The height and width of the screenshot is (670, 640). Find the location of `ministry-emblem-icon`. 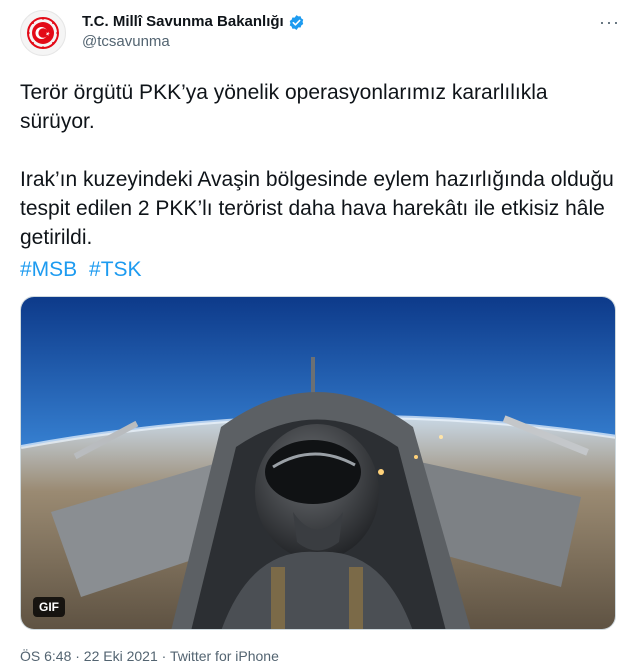

ministry-emblem-icon is located at coordinates (43, 33).